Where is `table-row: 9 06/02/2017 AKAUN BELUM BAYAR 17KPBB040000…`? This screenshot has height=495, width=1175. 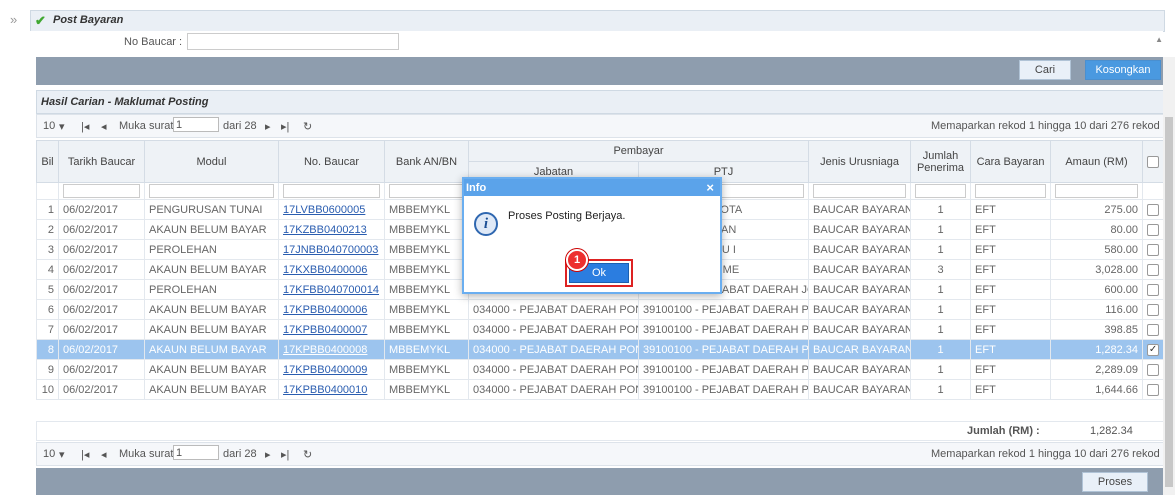 table-row: 9 06/02/2017 AKAUN BELUM BAYAR 17KPBB040000… is located at coordinates (600, 369).